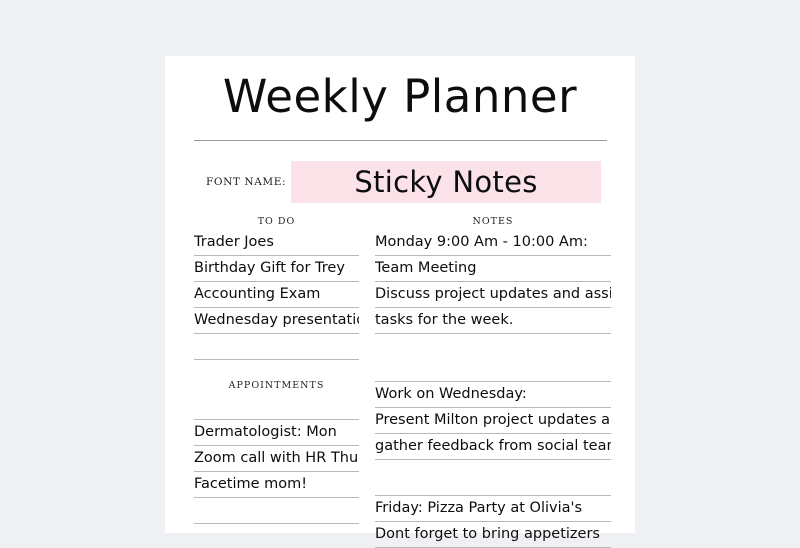 Image resolution: width=800 pixels, height=548 pixels. I want to click on appointment-item: Zoom call with HR Thu., so click(276, 459).